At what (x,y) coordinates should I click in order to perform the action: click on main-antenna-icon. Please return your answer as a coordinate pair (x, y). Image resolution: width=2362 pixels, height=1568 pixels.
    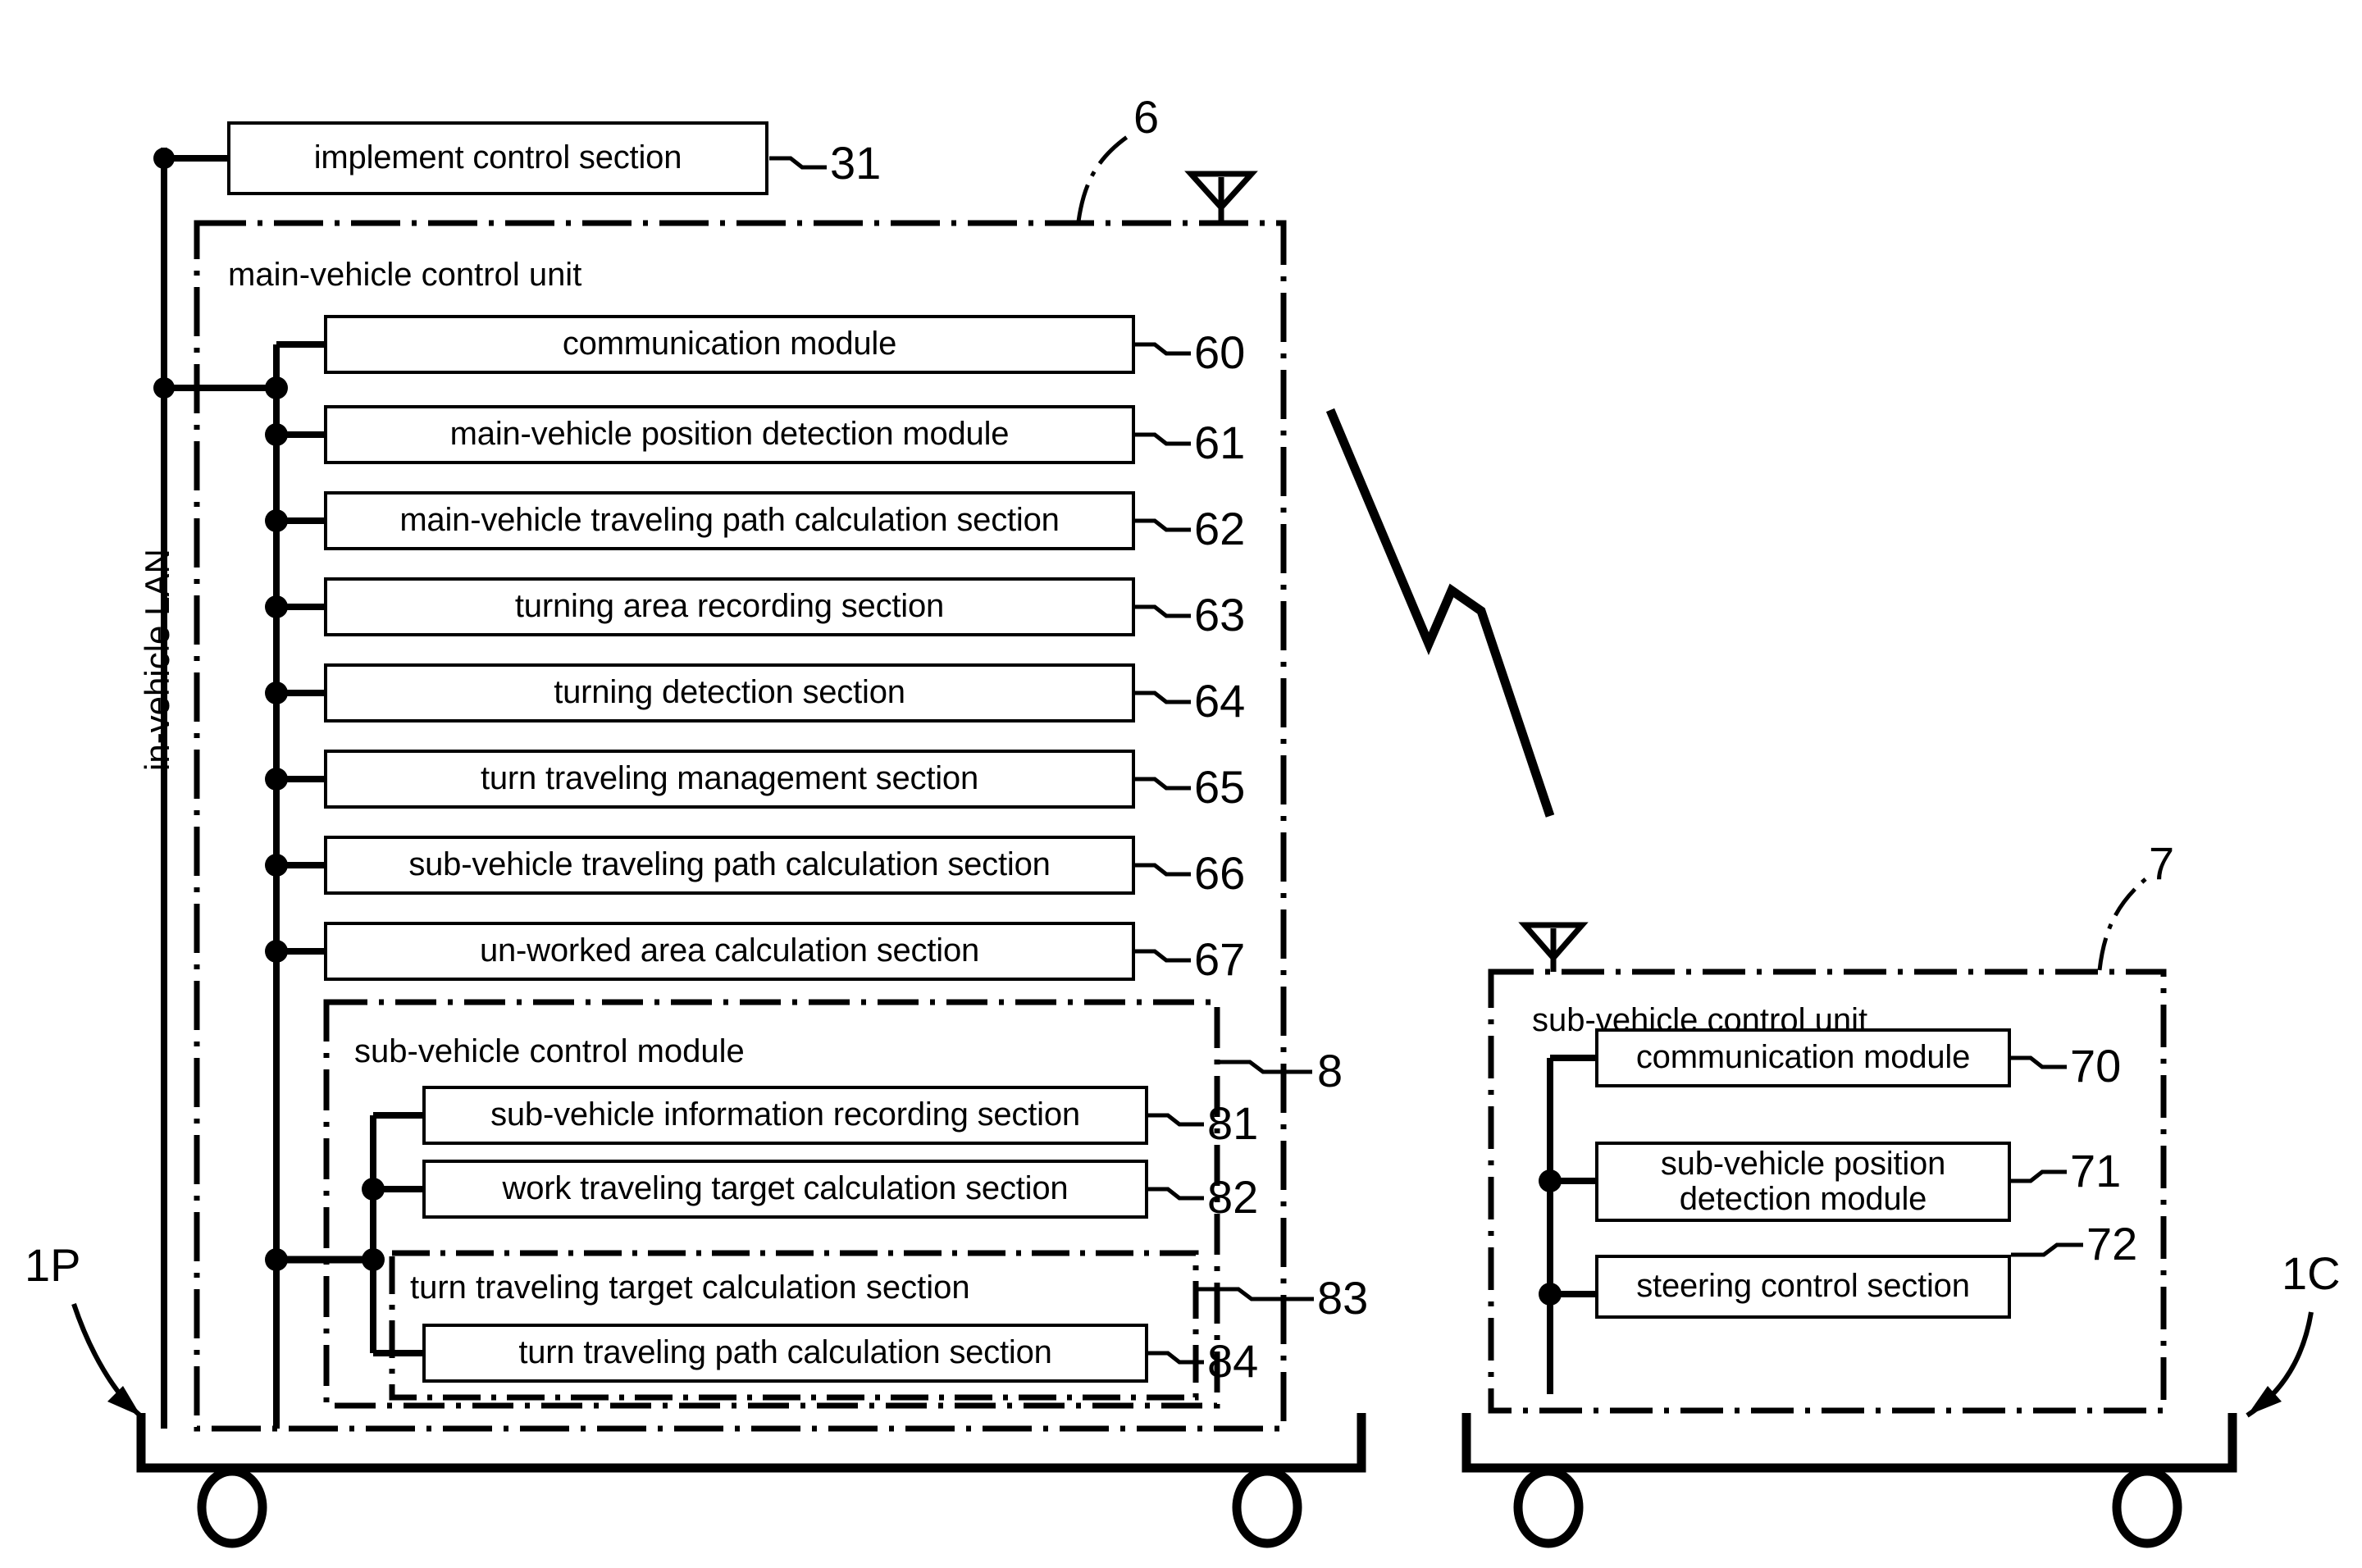
    Looking at the image, I should click on (1221, 197).